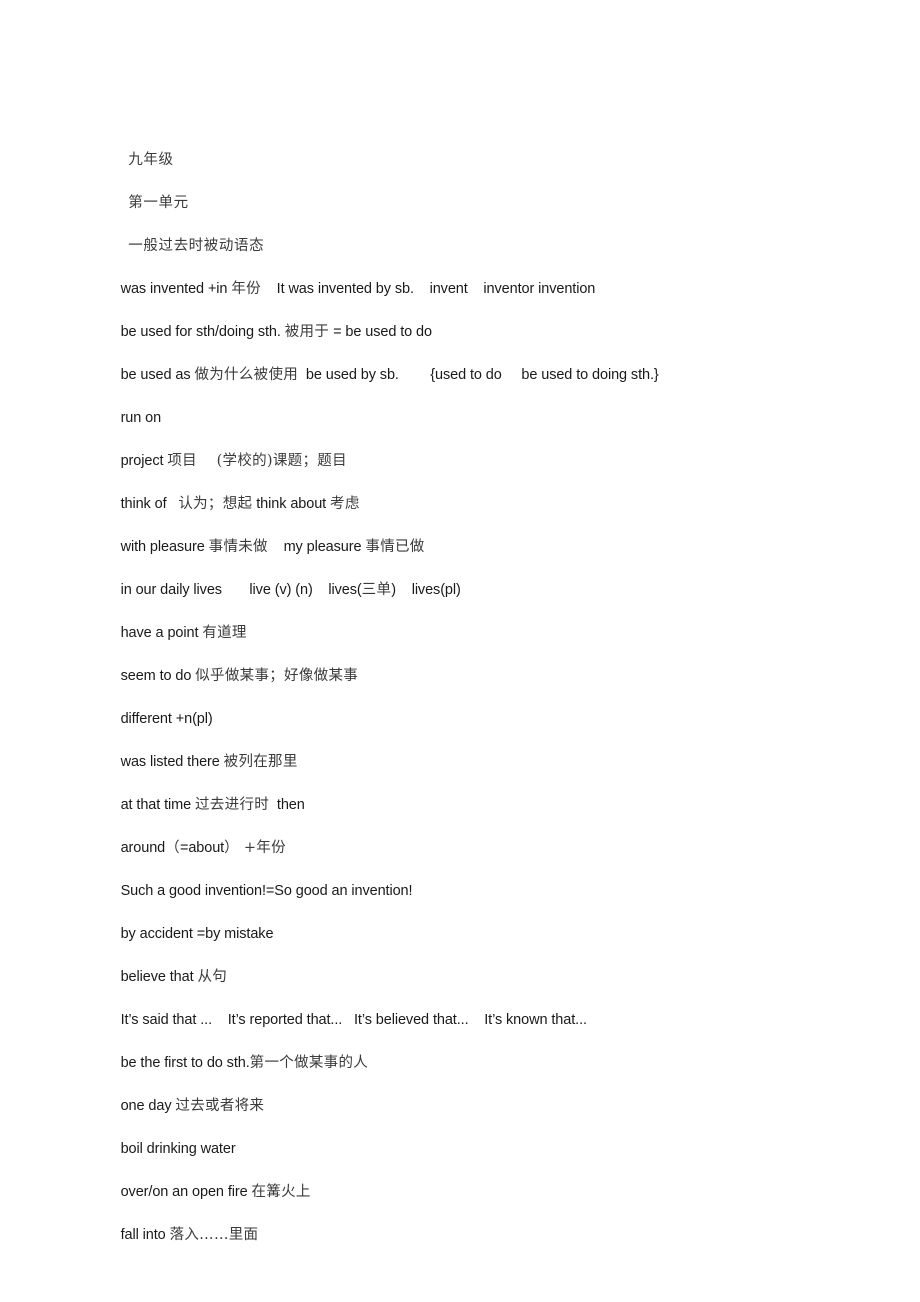 The width and height of the screenshot is (920, 1302). What do you see at coordinates (277, 676) in the screenshot?
I see `note-cjk-part: 似乎做某事；好像做某事` at bounding box center [277, 676].